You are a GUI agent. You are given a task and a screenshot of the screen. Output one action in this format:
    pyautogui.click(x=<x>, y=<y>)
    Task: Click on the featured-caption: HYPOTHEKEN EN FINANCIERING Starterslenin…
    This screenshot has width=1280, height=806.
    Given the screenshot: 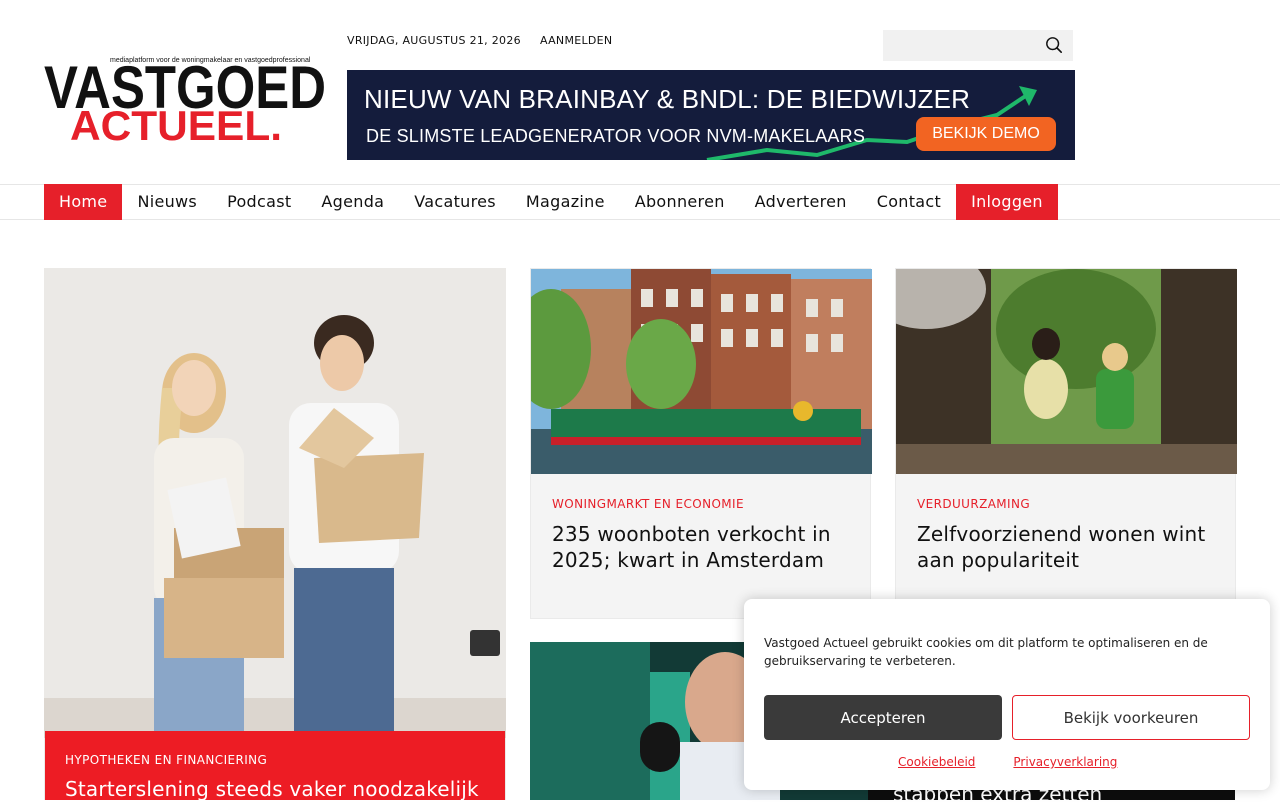 What is the action you would take?
    pyautogui.click(x=275, y=765)
    